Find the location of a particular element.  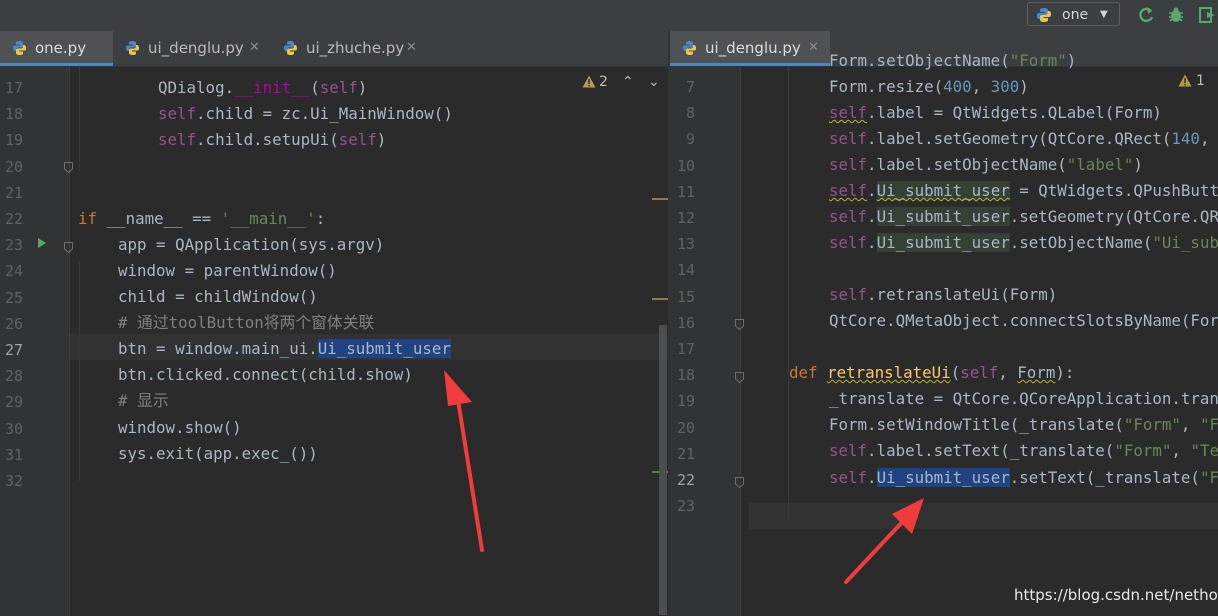

line-number: 7 is located at coordinates (690, 87).